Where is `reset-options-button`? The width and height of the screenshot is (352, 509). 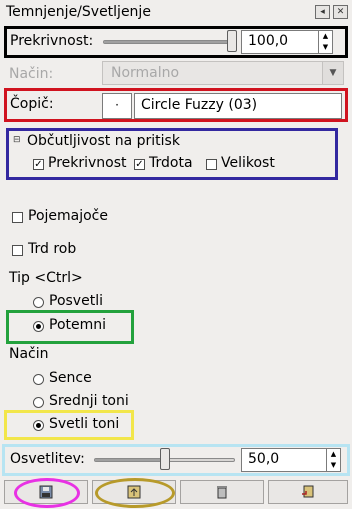 reset-options-button is located at coordinates (308, 492).